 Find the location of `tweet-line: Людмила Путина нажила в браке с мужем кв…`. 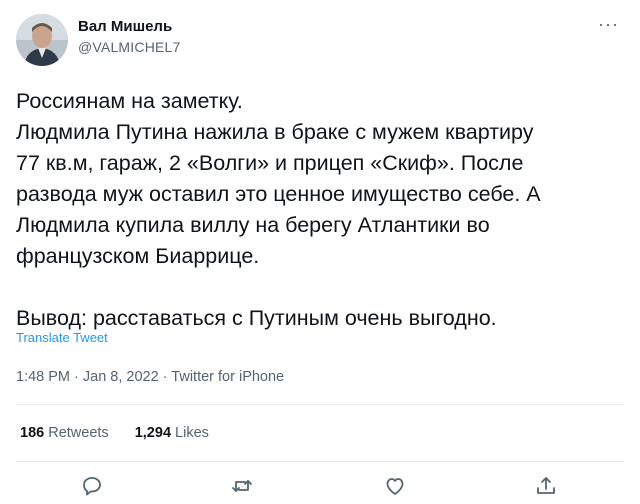

tweet-line: Людмила Путина нажила в браке с мужем кв… is located at coordinates (275, 132).